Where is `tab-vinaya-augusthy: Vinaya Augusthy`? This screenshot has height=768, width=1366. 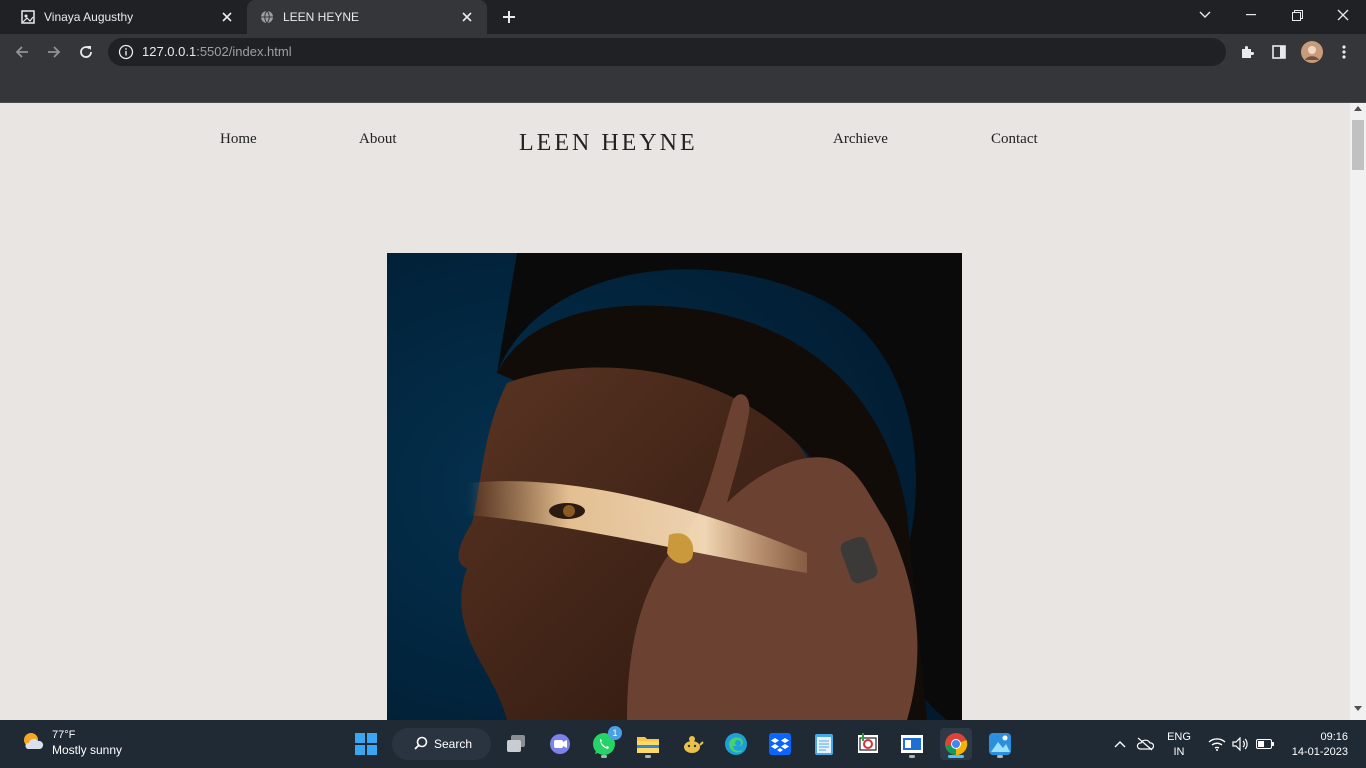
tab-vinaya-augusthy: Vinaya Augusthy is located at coordinates (127, 17).